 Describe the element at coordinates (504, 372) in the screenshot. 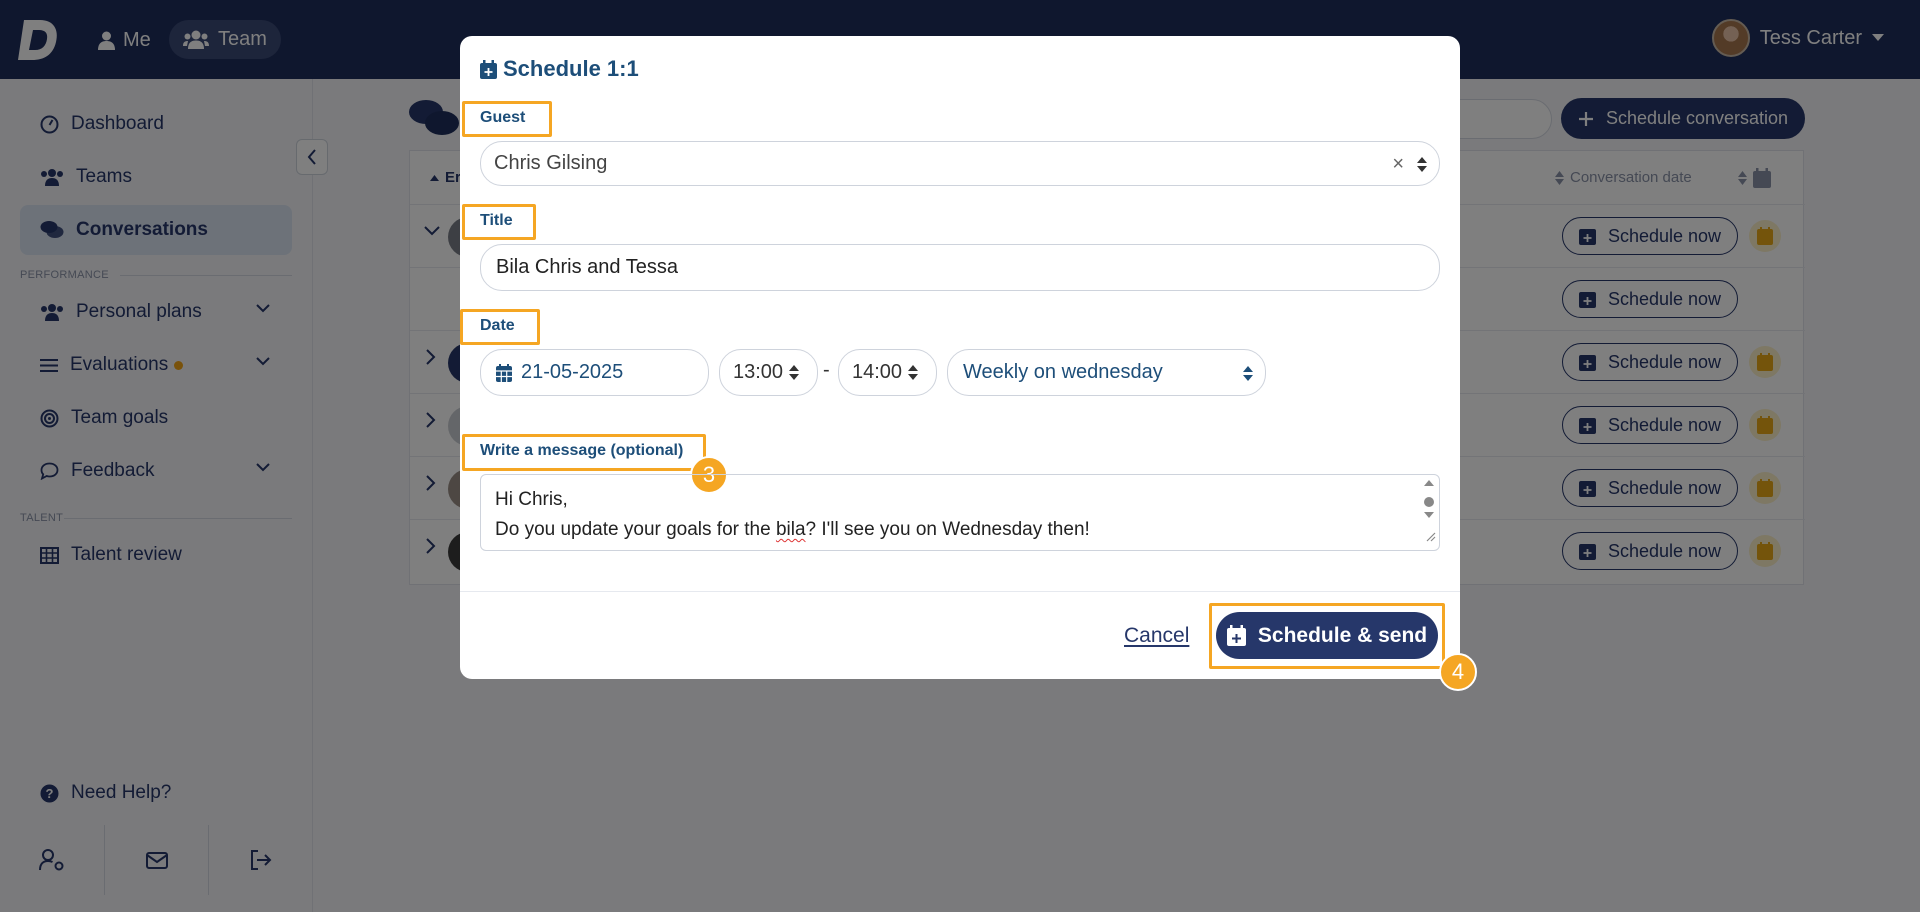

I see `calendar-icon` at that location.